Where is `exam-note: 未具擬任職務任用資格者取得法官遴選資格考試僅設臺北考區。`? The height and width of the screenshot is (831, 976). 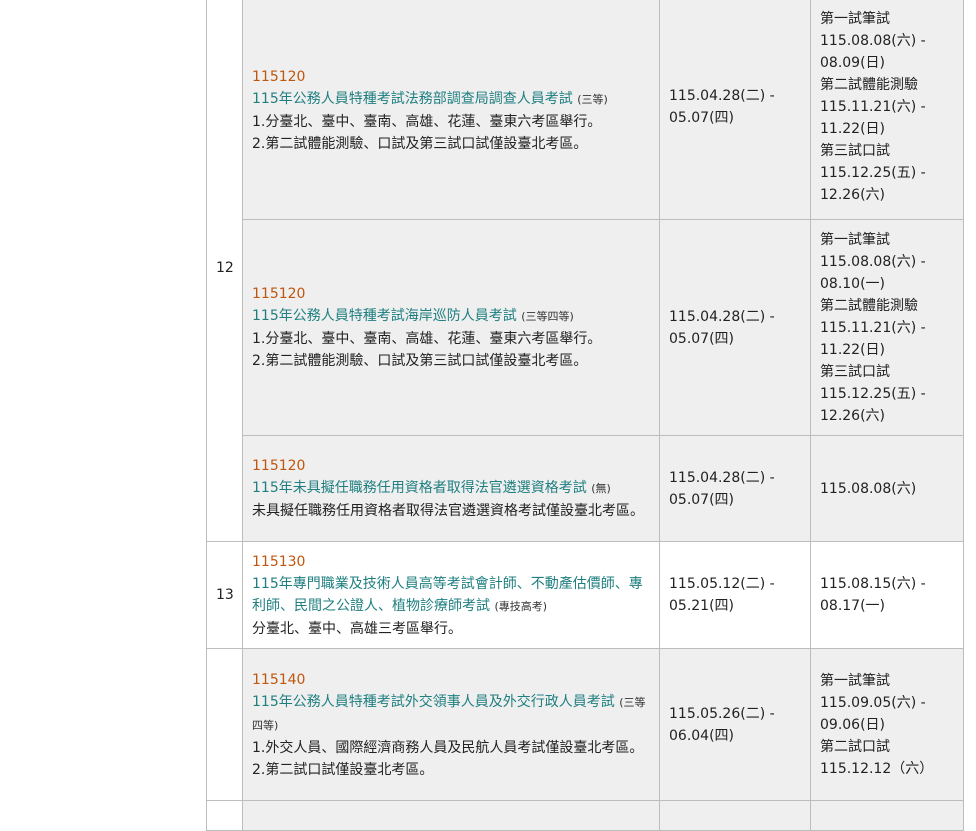 exam-note: 未具擬任職務任用資格者取得法官遴選資格考試僅設臺北考區。 is located at coordinates (448, 511).